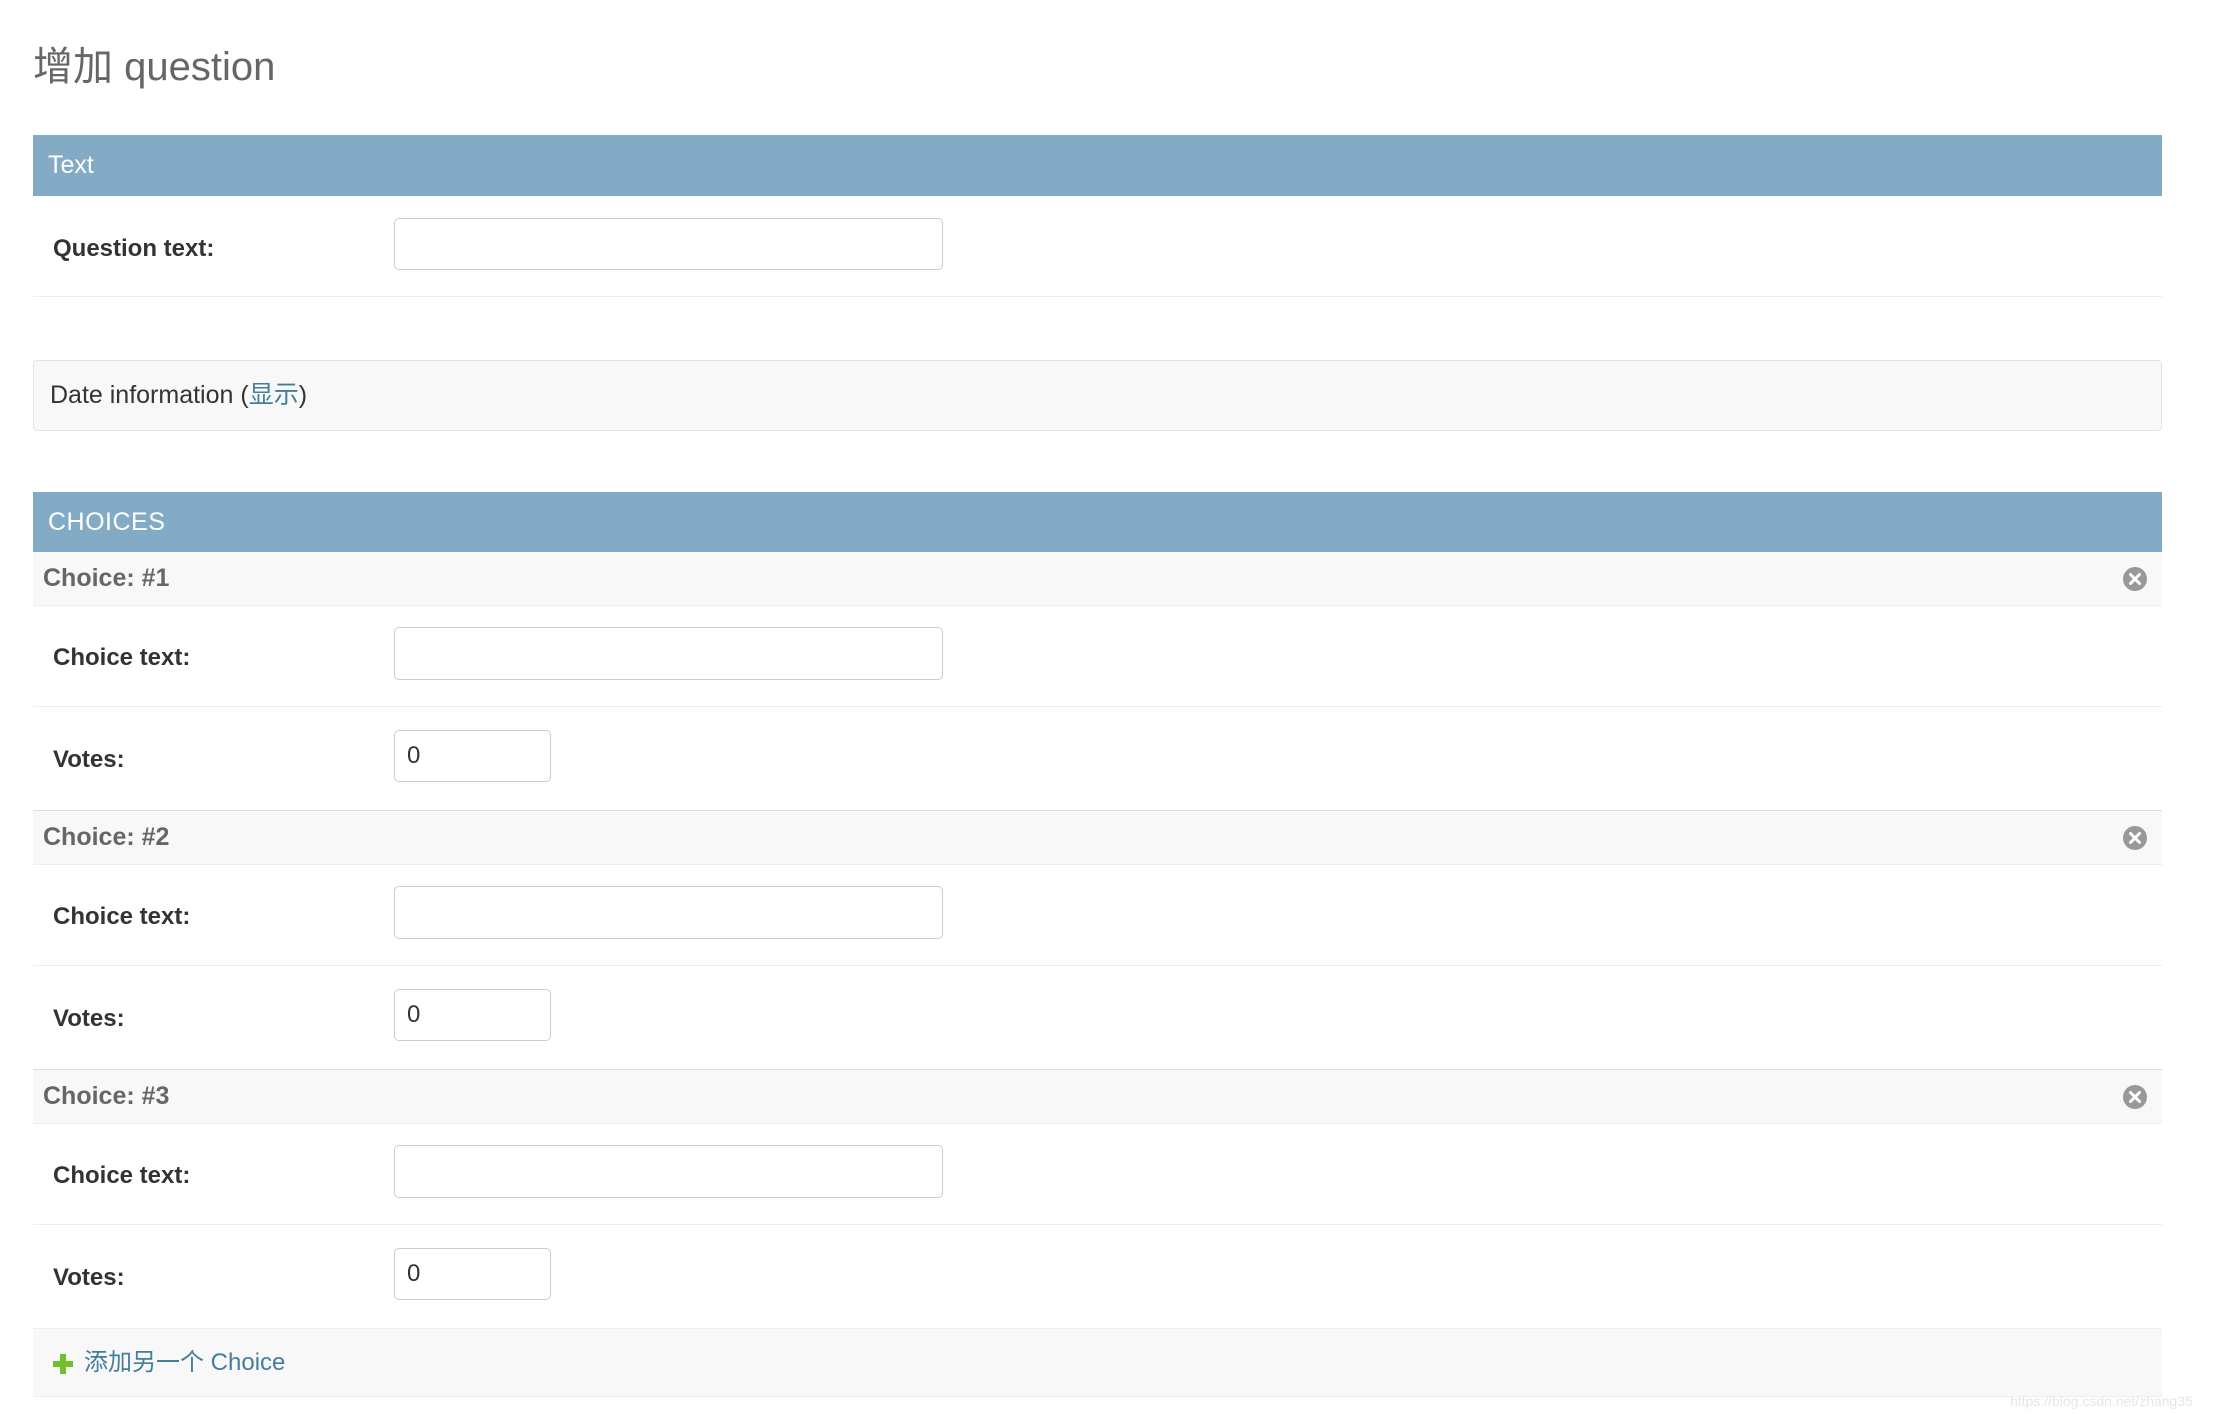 This screenshot has height=1414, width=2222. Describe the element at coordinates (1097, 579) in the screenshot. I see `choice-inline-header: Choice: #1` at that location.